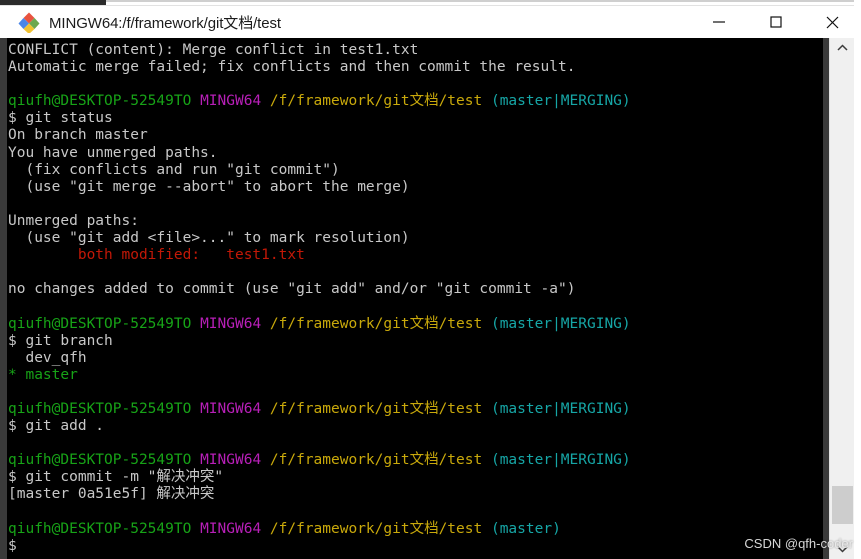  Describe the element at coordinates (156, 255) in the screenshot. I see `terminal-text-span: both modified: test1.txt` at that location.